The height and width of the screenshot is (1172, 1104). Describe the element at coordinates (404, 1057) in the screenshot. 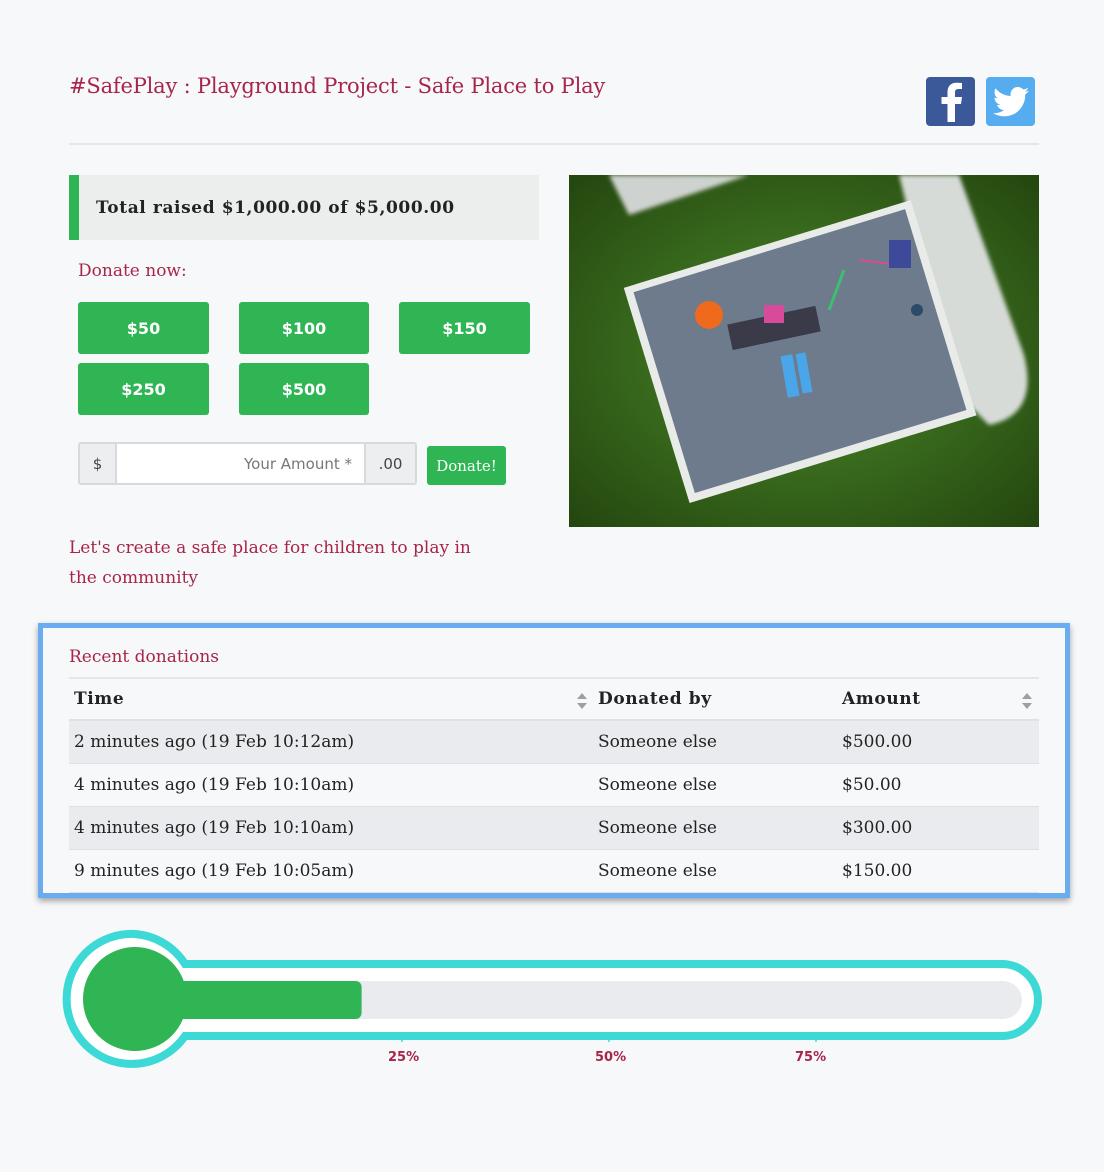

I see `tick-label-25: 25%` at that location.